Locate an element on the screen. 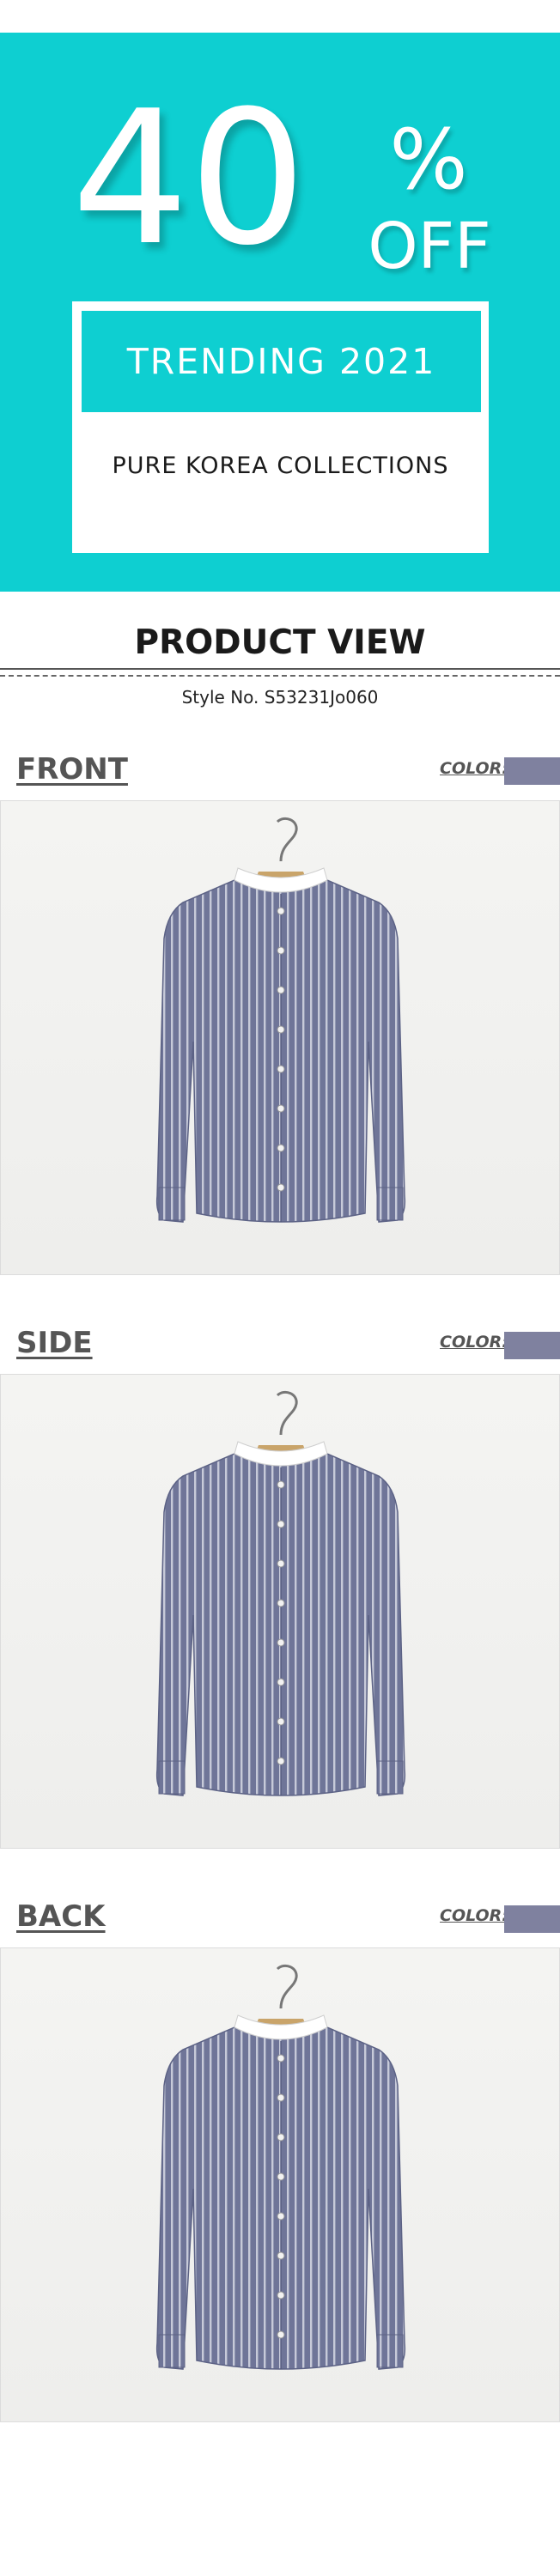 This screenshot has height=2576, width=560. divider-solid is located at coordinates (280, 669).